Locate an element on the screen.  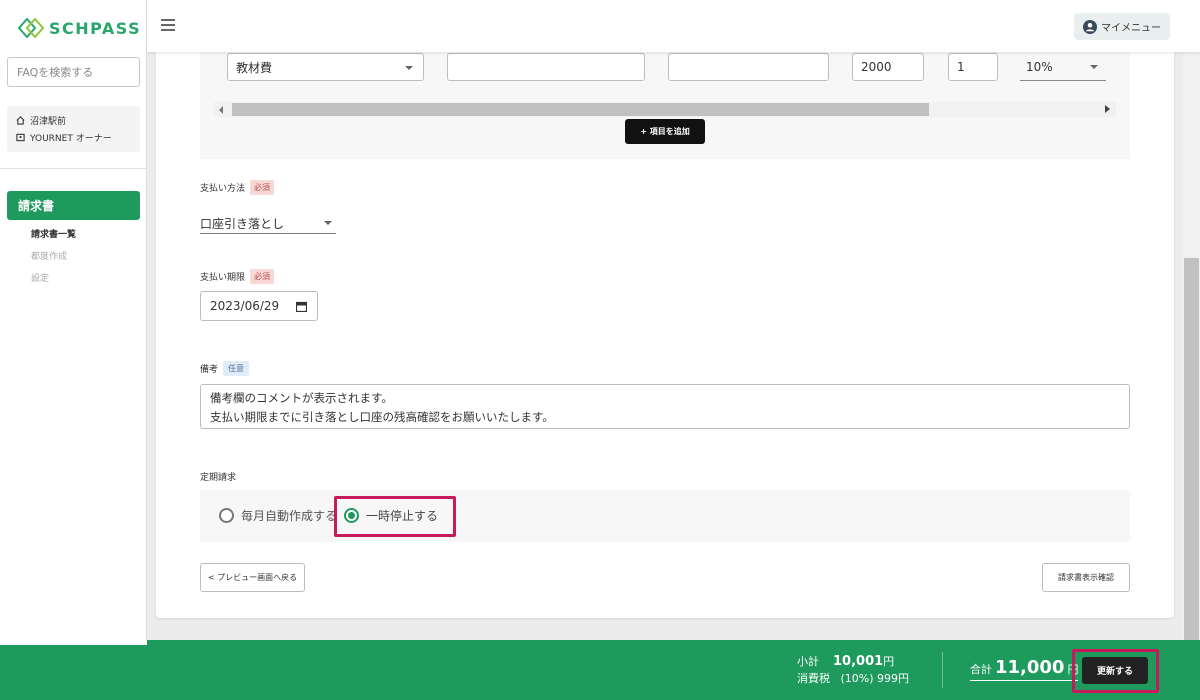
footer-divider is located at coordinates (942, 670).